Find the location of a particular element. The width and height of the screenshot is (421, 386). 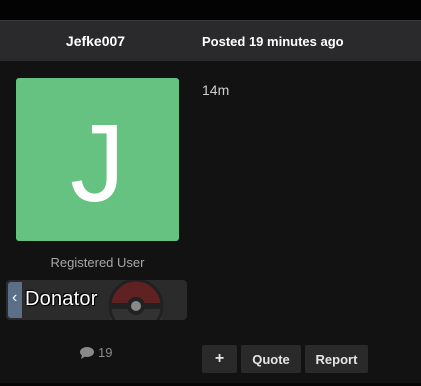

post-content: 14m is located at coordinates (216, 90).